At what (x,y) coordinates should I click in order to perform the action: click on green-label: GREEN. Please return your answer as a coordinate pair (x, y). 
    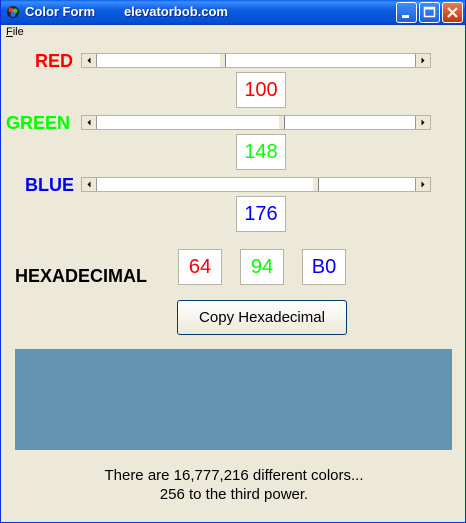
    Looking at the image, I should click on (38, 123).